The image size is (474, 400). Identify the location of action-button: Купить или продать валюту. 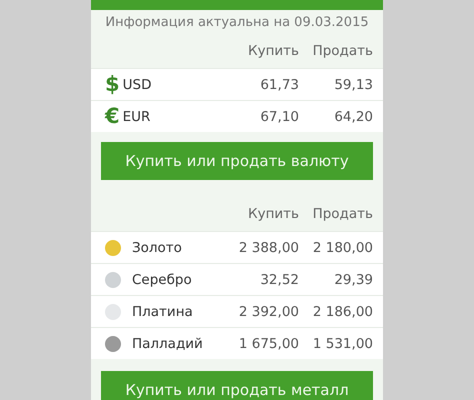
(237, 161).